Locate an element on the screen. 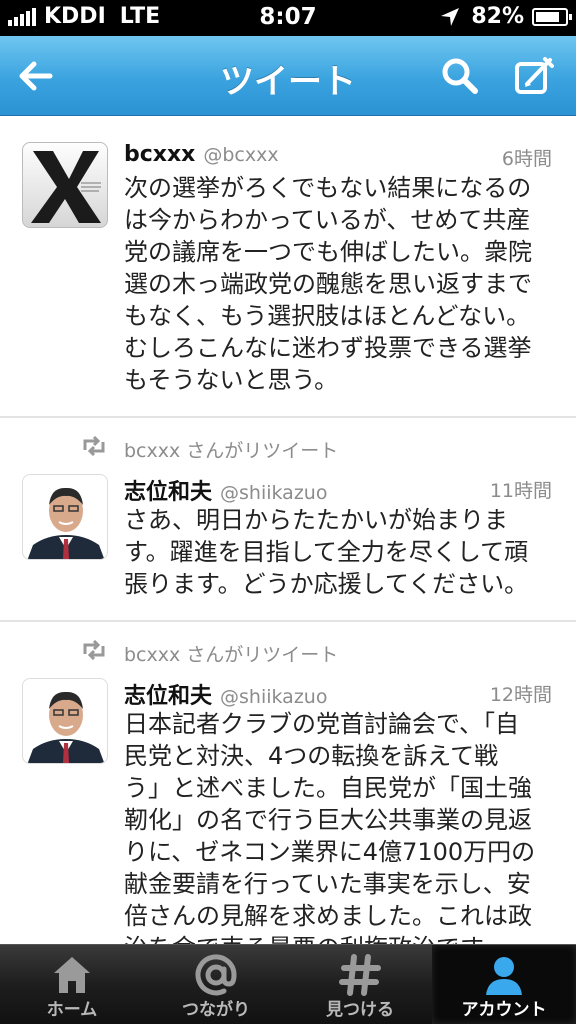  tweet-timestamp: 11時間 is located at coordinates (520, 491).